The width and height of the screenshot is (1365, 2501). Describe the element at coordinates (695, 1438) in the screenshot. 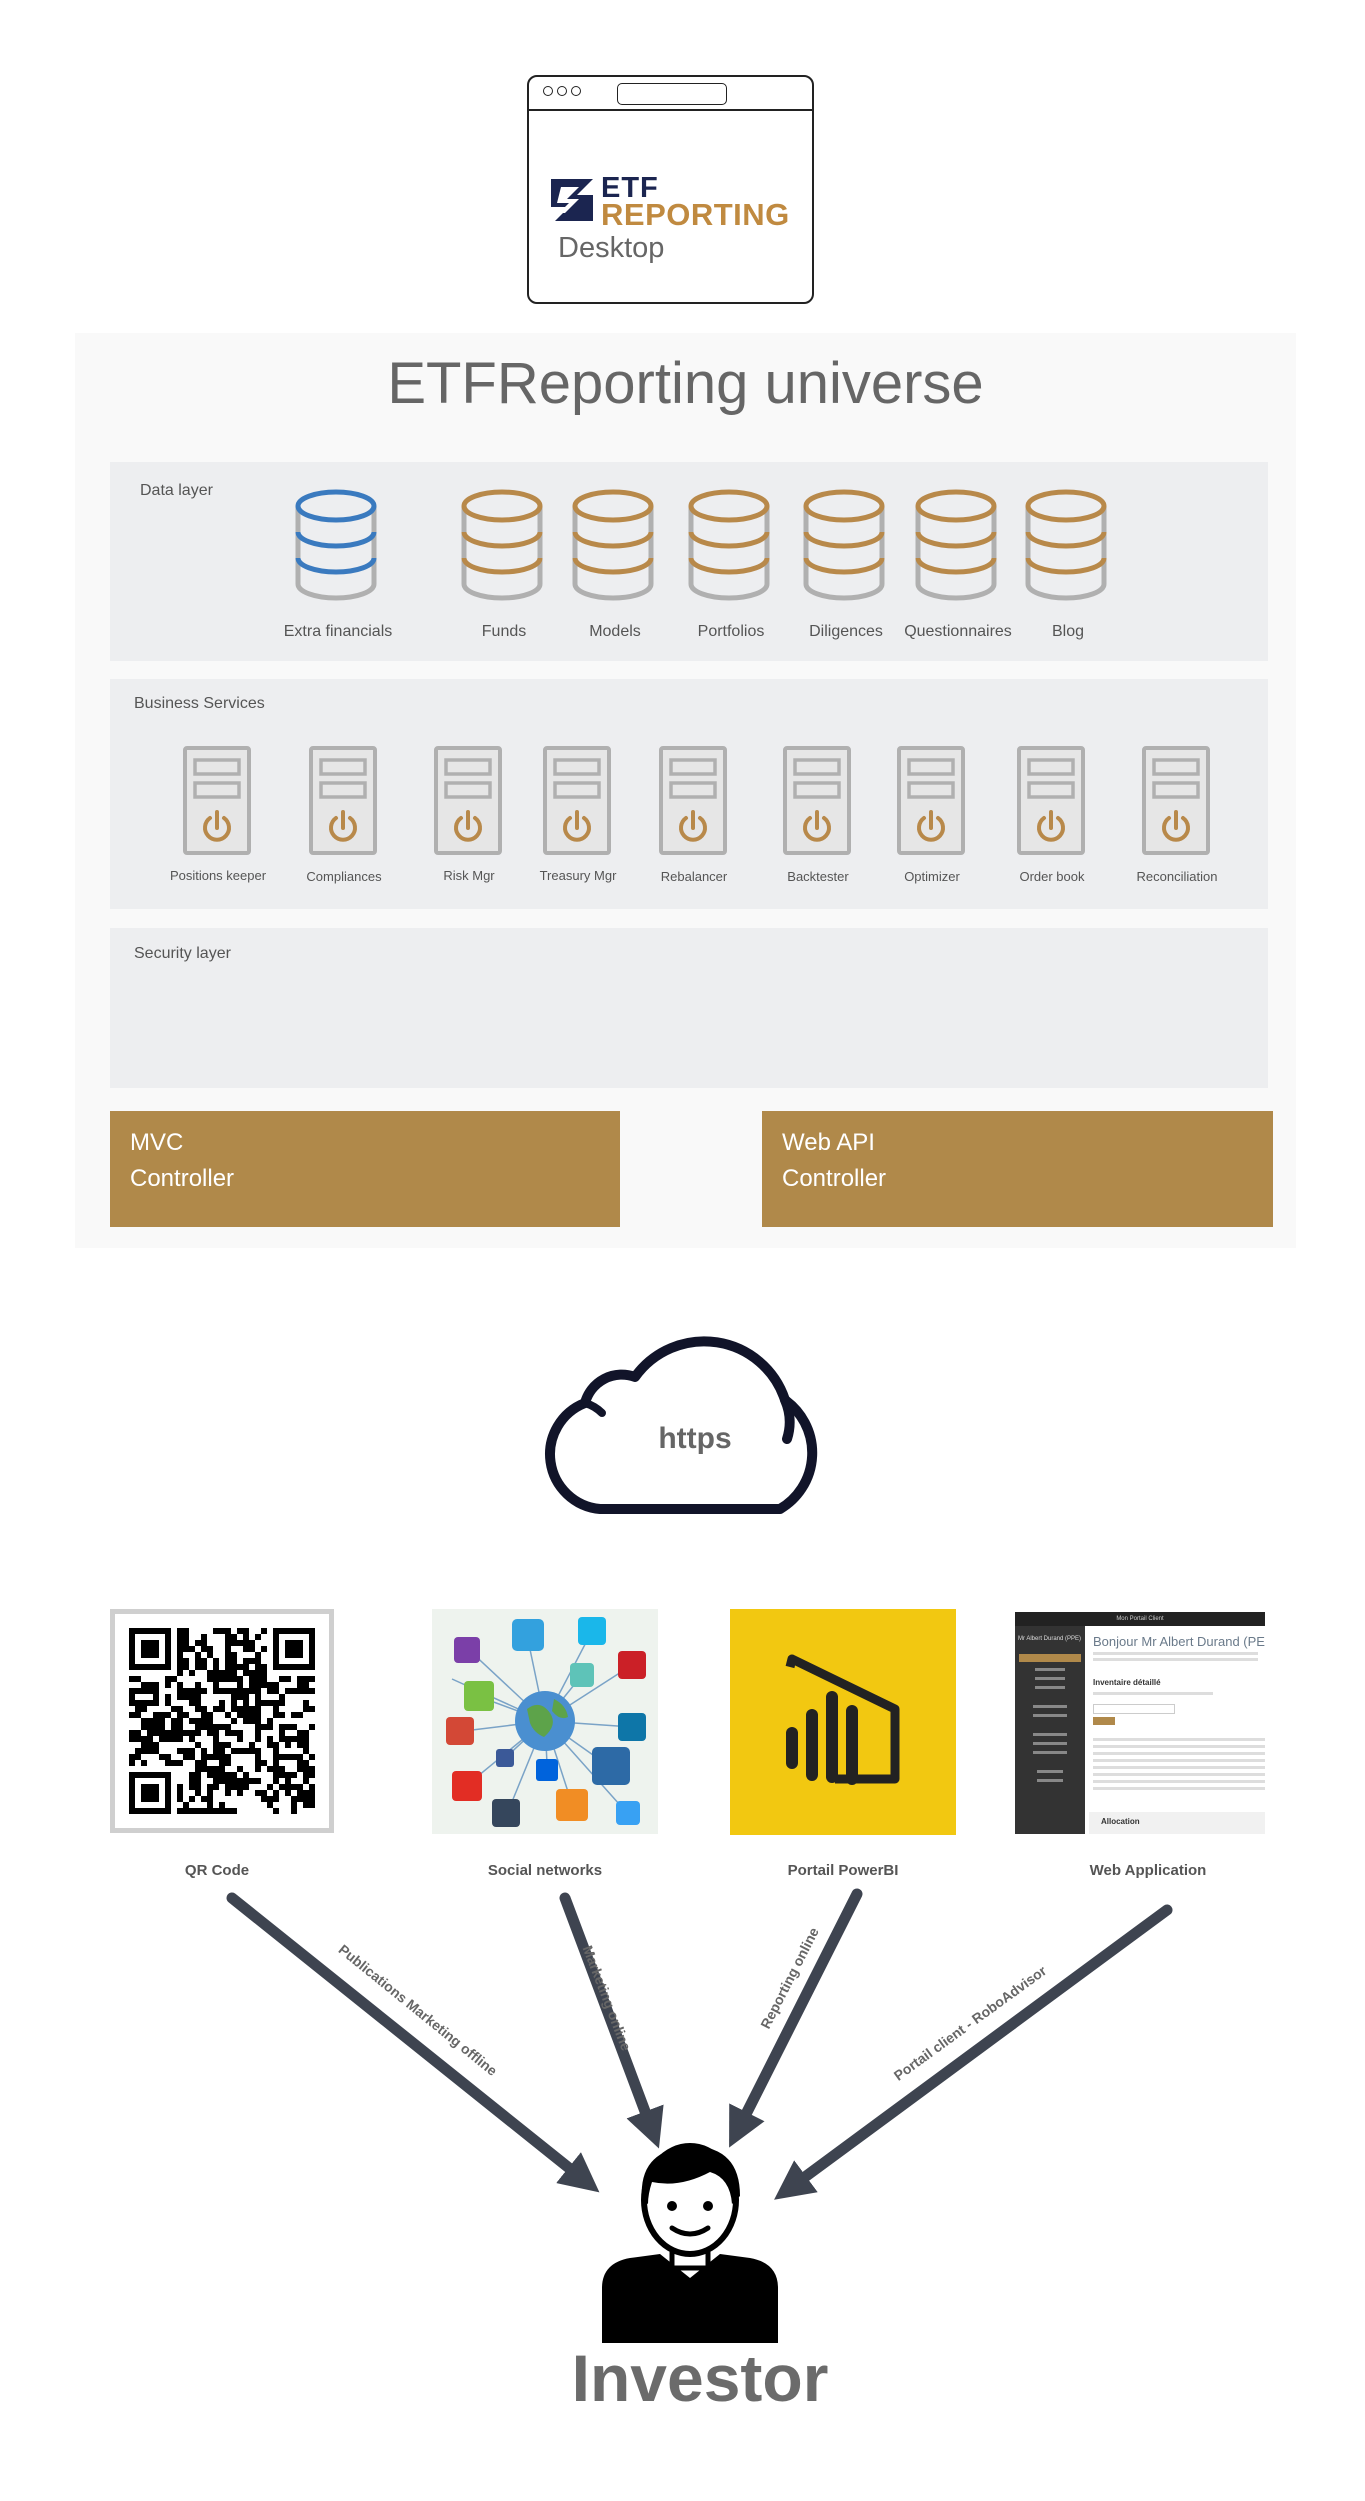

I see `cloud-label: https` at that location.